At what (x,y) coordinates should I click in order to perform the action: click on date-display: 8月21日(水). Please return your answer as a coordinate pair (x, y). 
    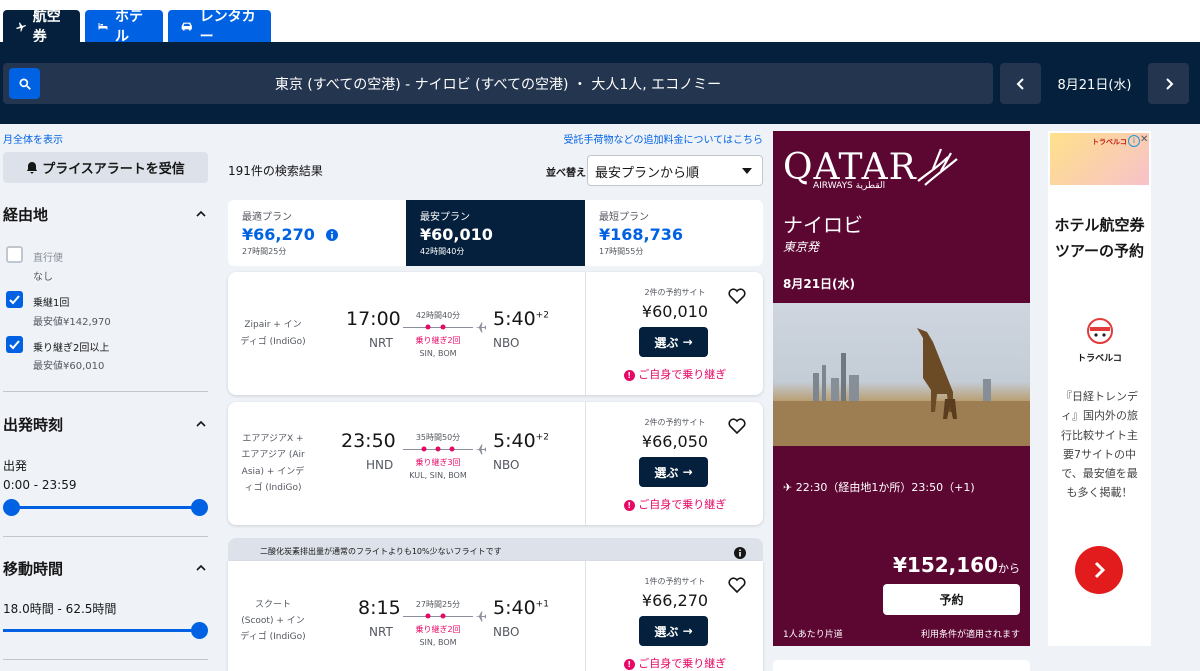
    Looking at the image, I should click on (1094, 83).